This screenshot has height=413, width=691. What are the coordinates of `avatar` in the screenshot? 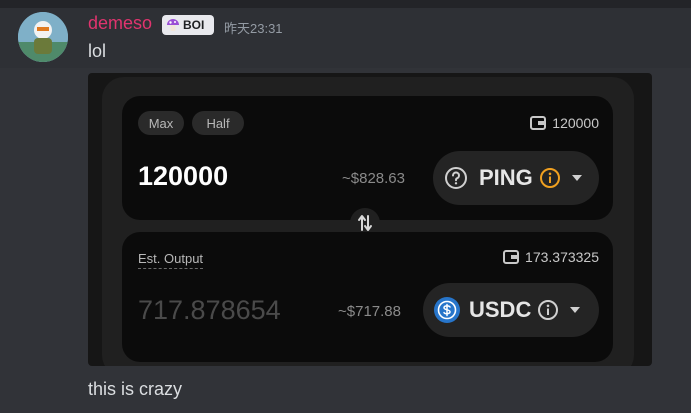 It's located at (43, 37).